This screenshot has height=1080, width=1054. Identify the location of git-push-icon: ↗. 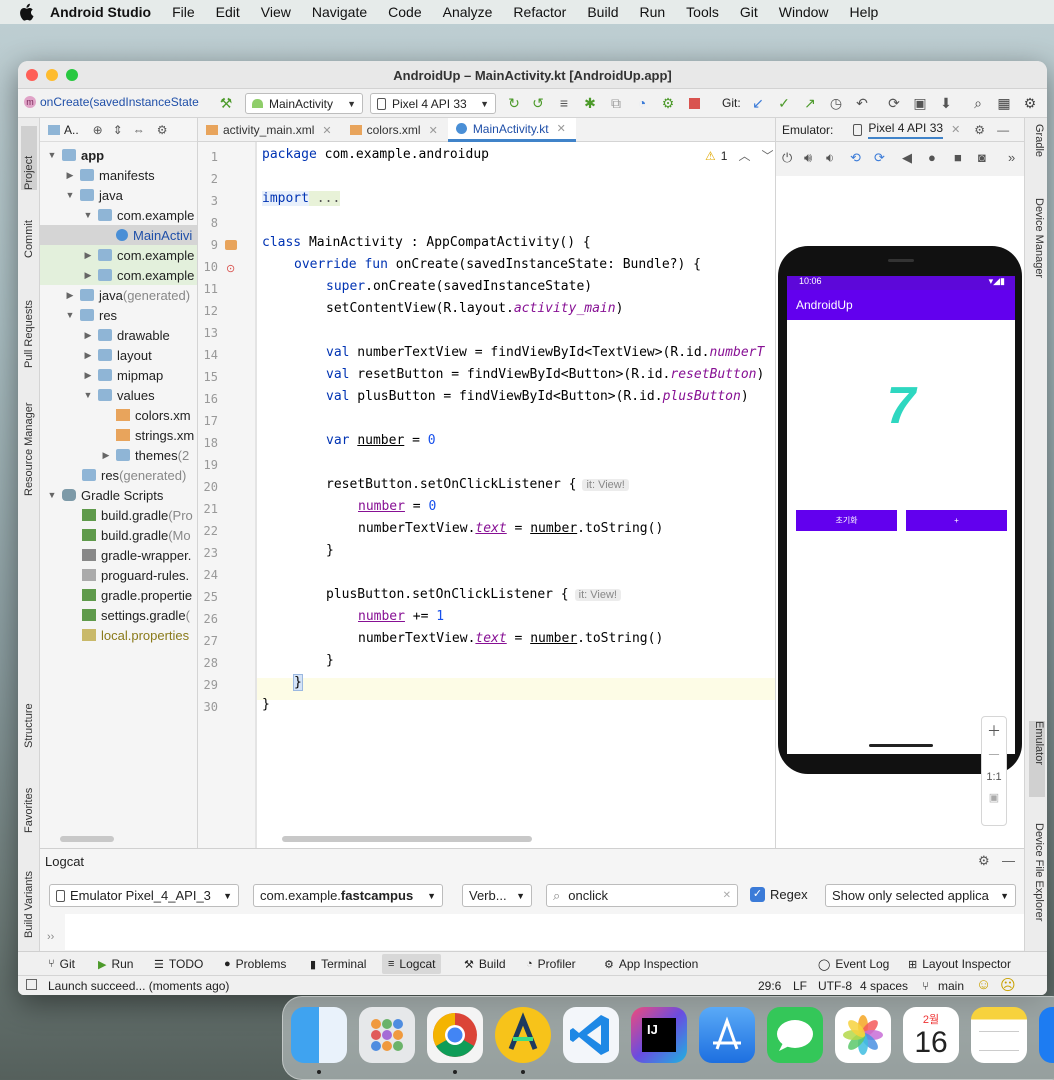
(810, 103).